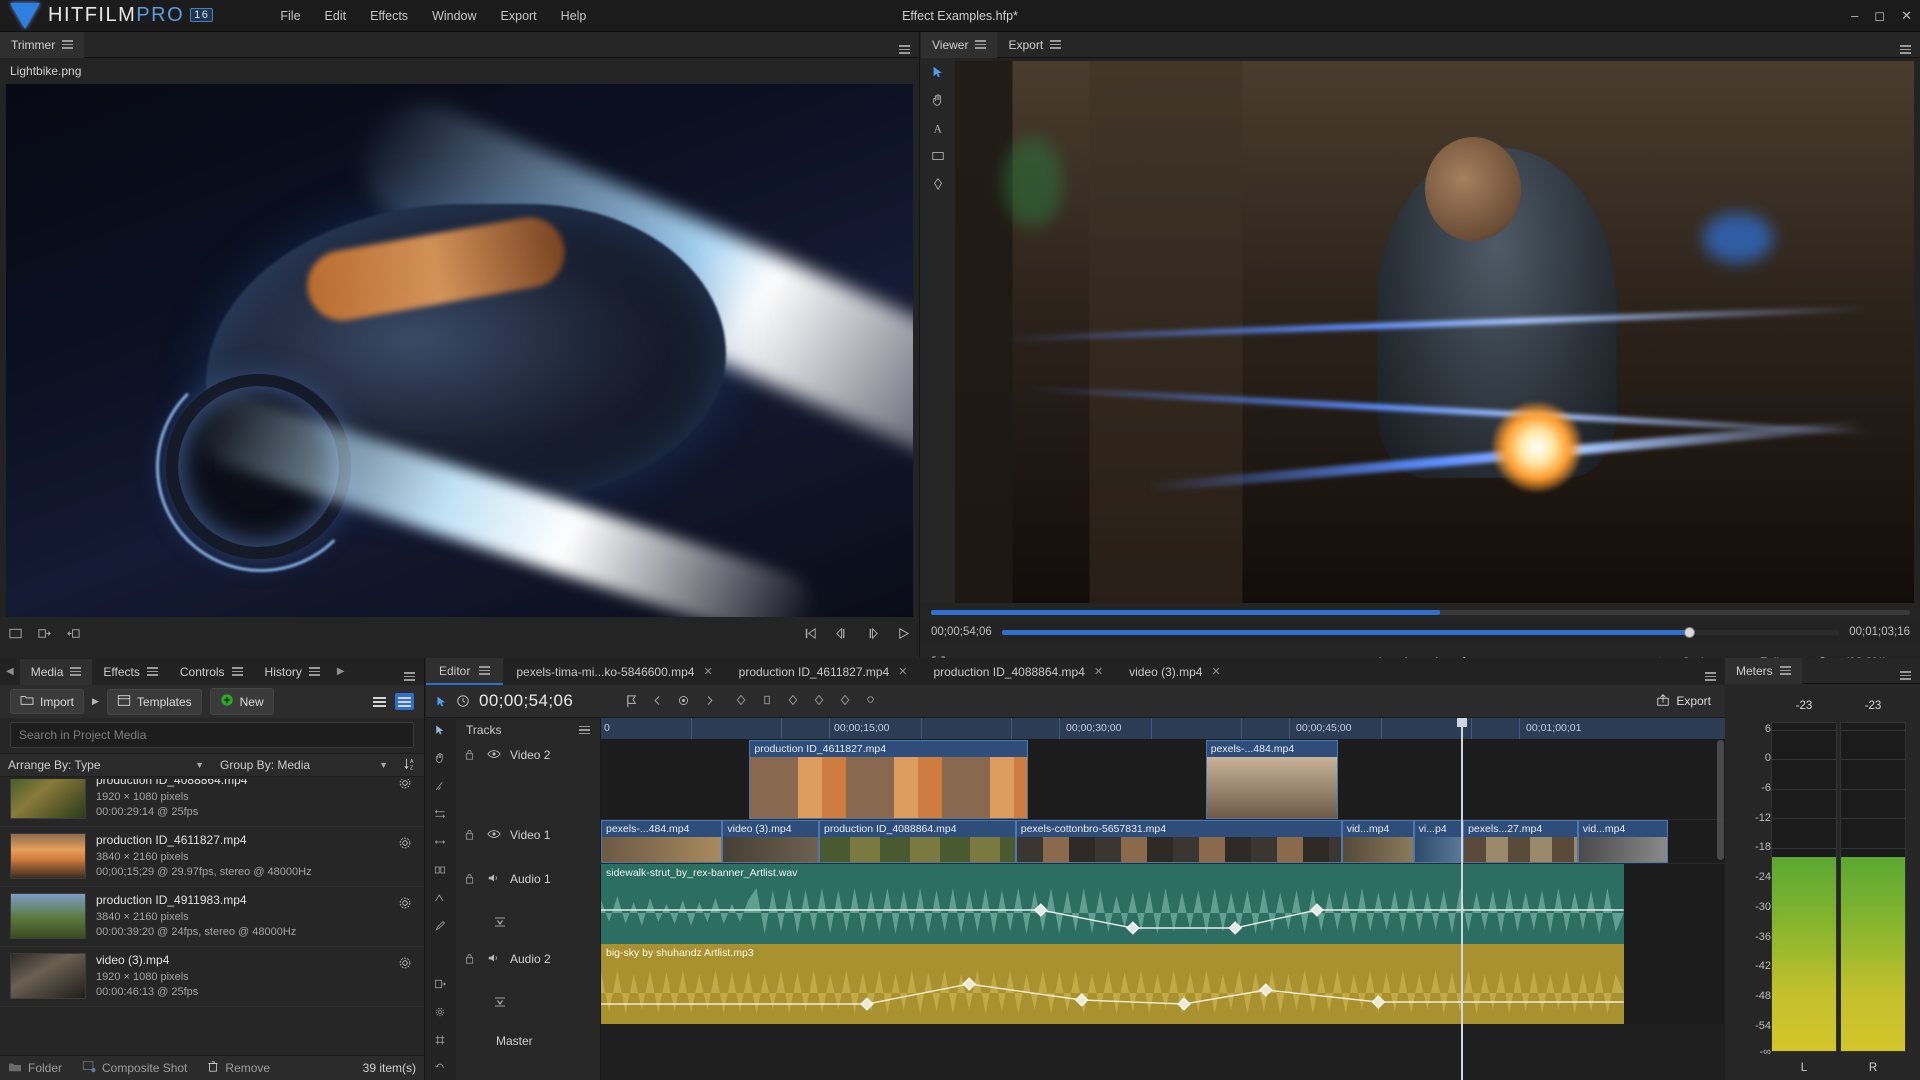 This screenshot has width=1920, height=1080. What do you see at coordinates (494, 879) in the screenshot?
I see `speaker-icon` at bounding box center [494, 879].